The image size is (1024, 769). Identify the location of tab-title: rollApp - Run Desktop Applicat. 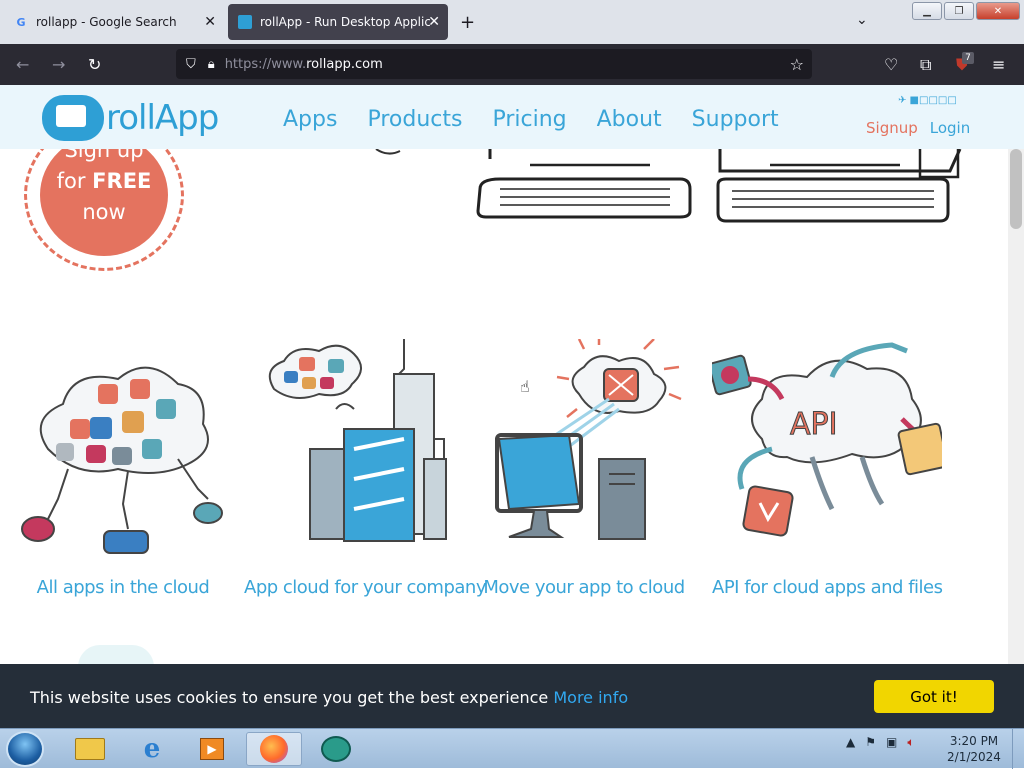
(345, 22).